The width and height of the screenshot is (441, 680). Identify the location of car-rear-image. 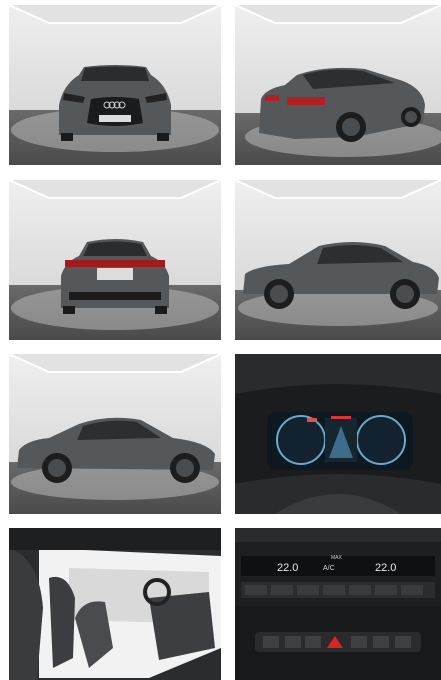
(115, 260).